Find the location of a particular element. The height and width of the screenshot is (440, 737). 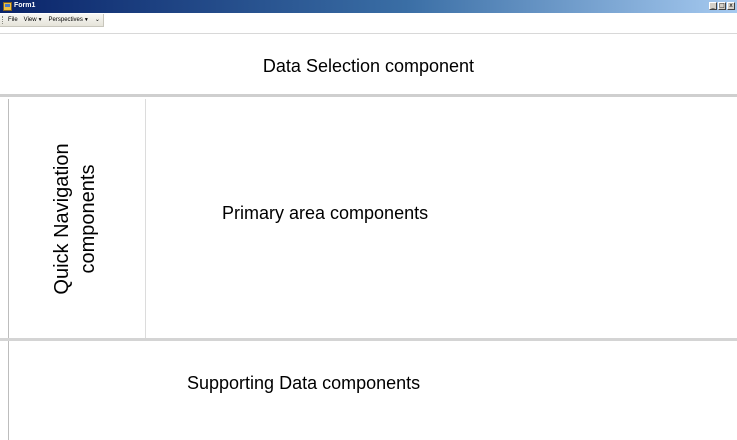

quick-navigation-label-line2: components is located at coordinates (88, 219).